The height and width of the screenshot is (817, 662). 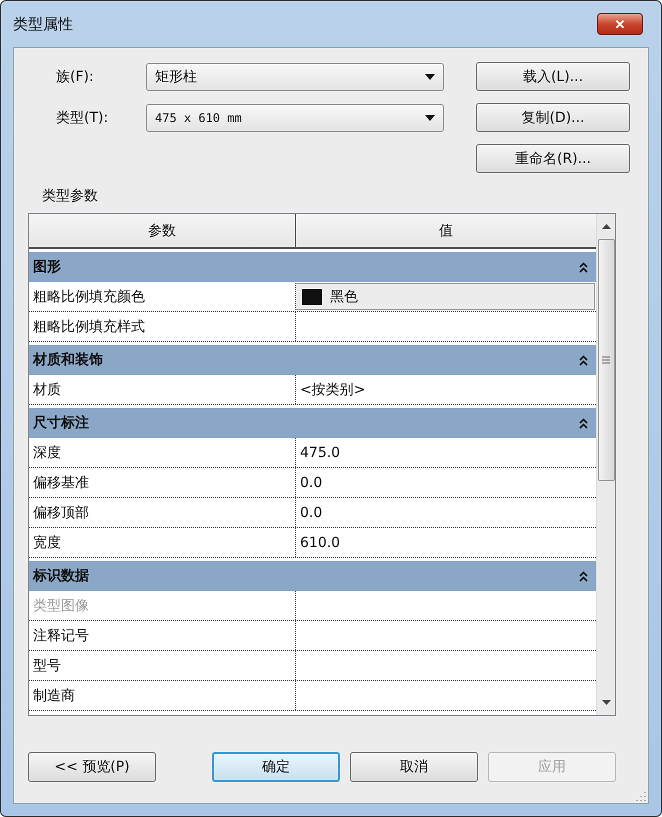 I want to click on parameter-name: 类型图像, so click(x=61, y=606).